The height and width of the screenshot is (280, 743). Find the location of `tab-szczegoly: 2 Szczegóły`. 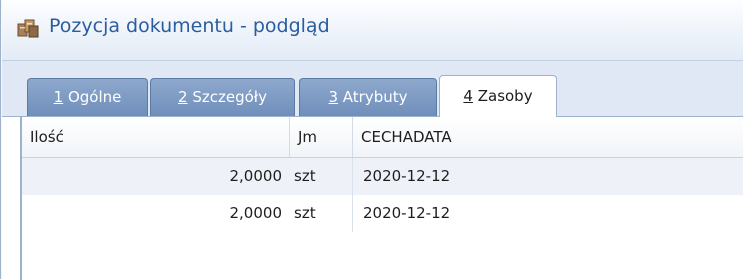

tab-szczegoly: 2 Szczegóły is located at coordinates (222, 97).